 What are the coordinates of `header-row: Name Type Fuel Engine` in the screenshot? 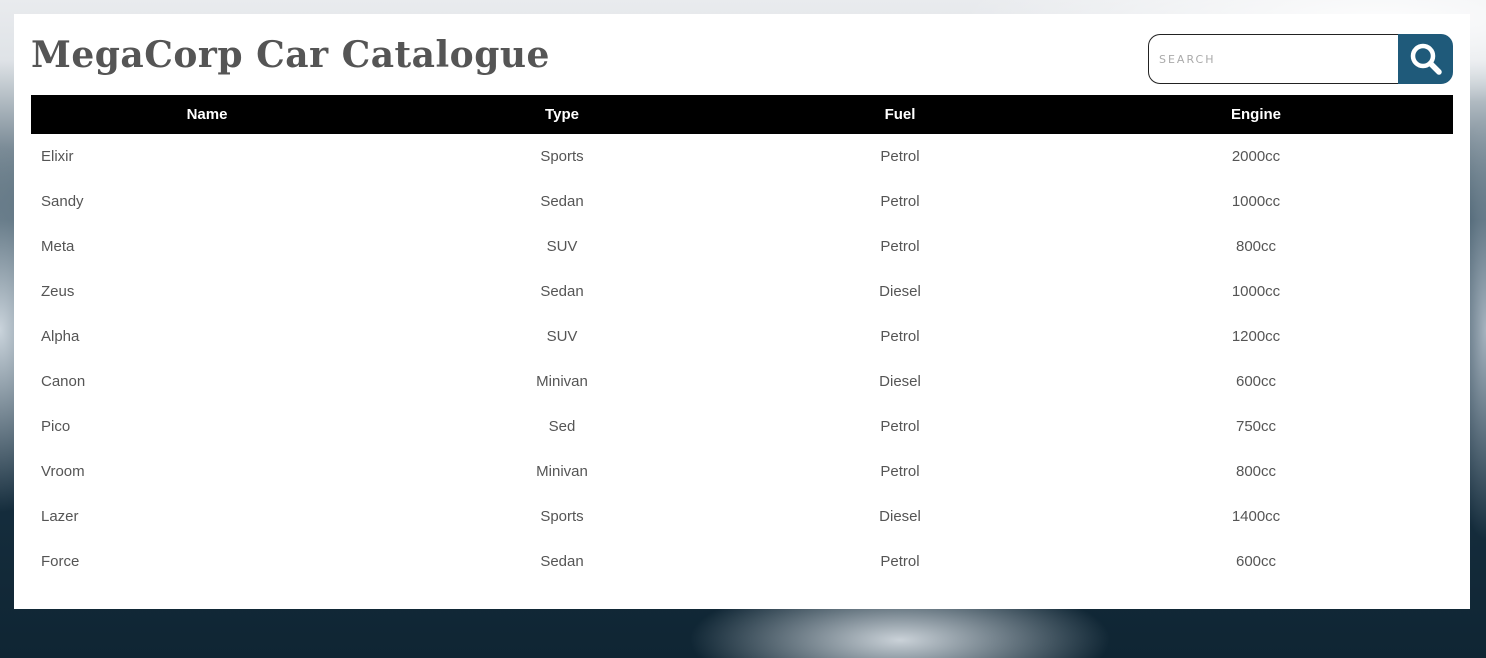 It's located at (742, 114).